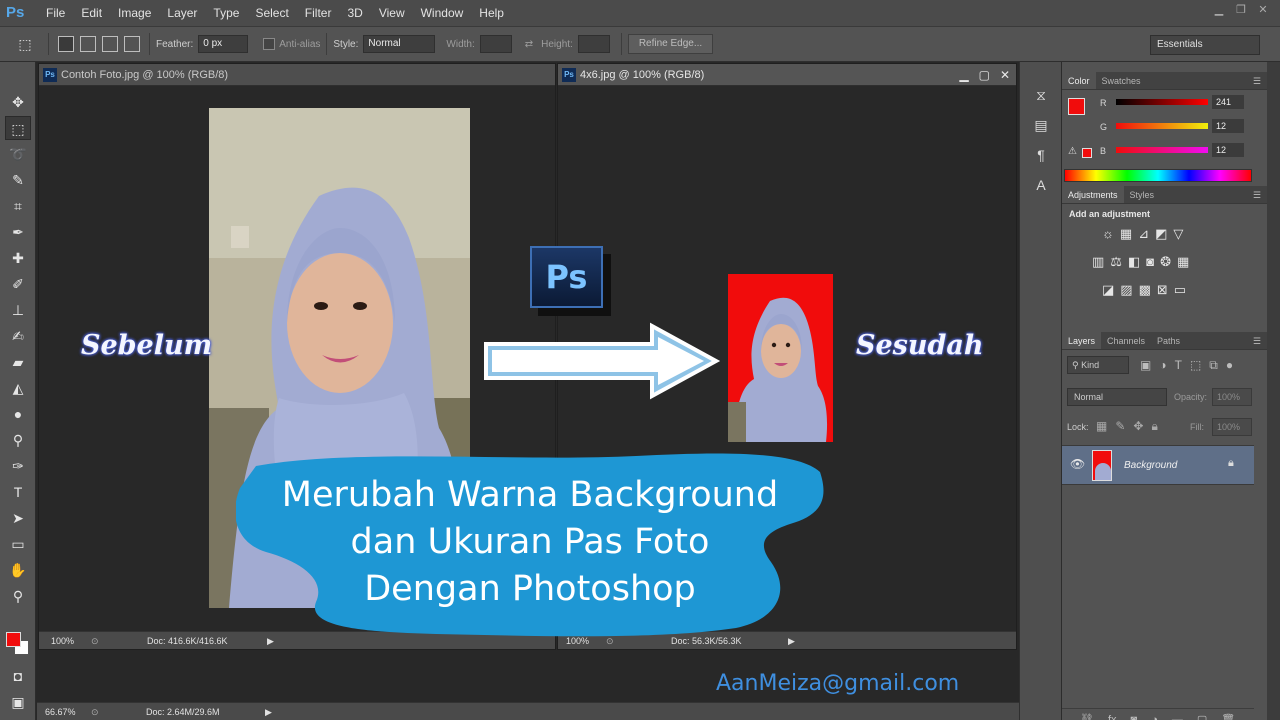 Image resolution: width=1280 pixels, height=720 pixels. What do you see at coordinates (1154, 714) in the screenshot?
I see `new-adjustment-icon: ◑` at bounding box center [1154, 714].